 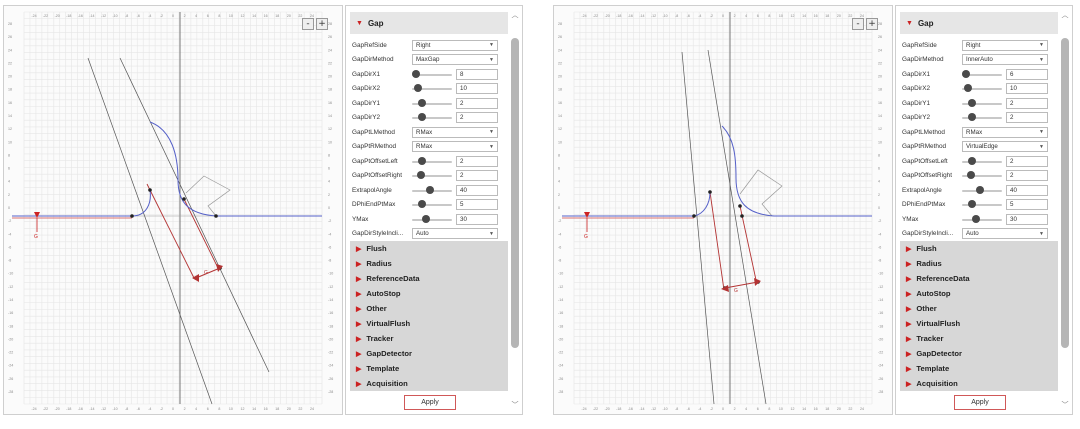 I want to click on param-dropdown: MaxGap ▼, so click(x=455, y=60).